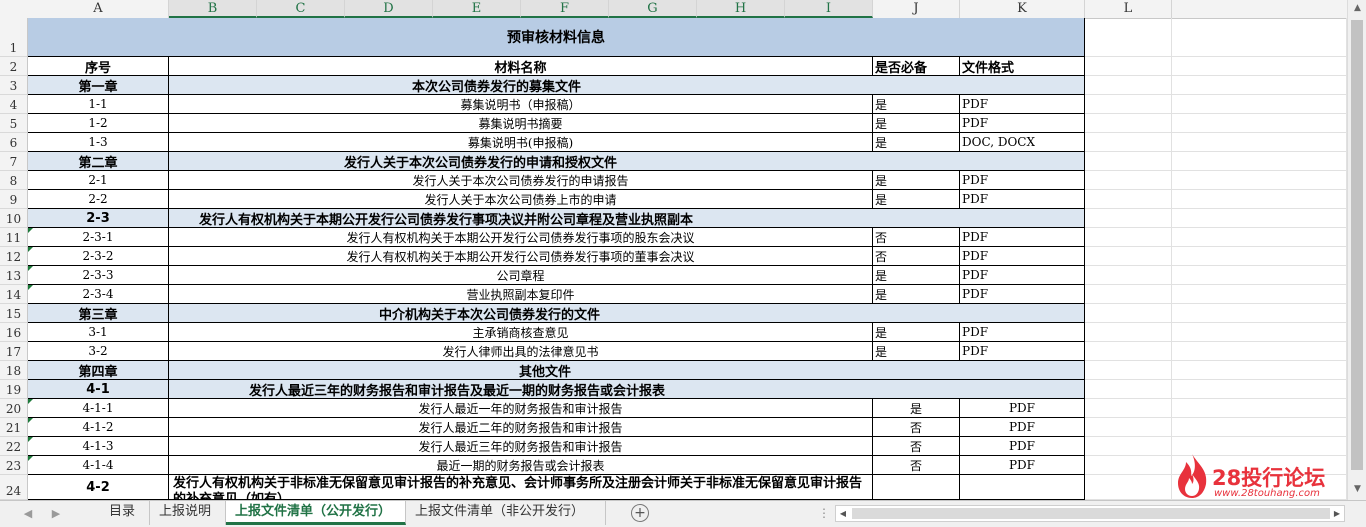 The width and height of the screenshot is (1366, 527). I want to click on horizontal-scrollbar: ◀ ▶, so click(1090, 513).